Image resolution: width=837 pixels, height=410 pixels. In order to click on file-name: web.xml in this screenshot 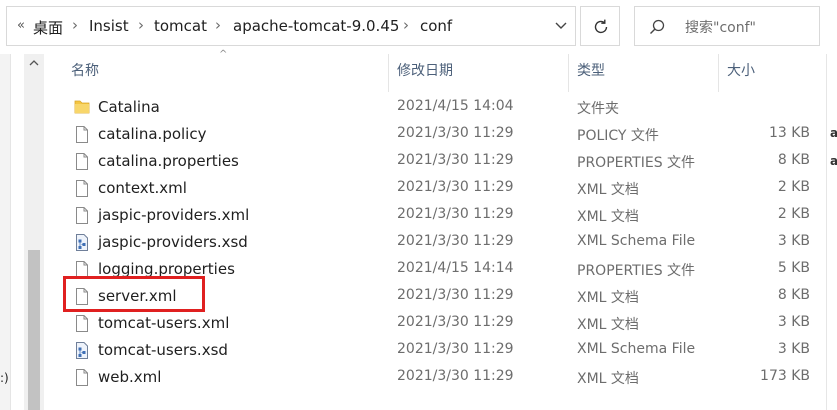, I will do `click(130, 377)`.